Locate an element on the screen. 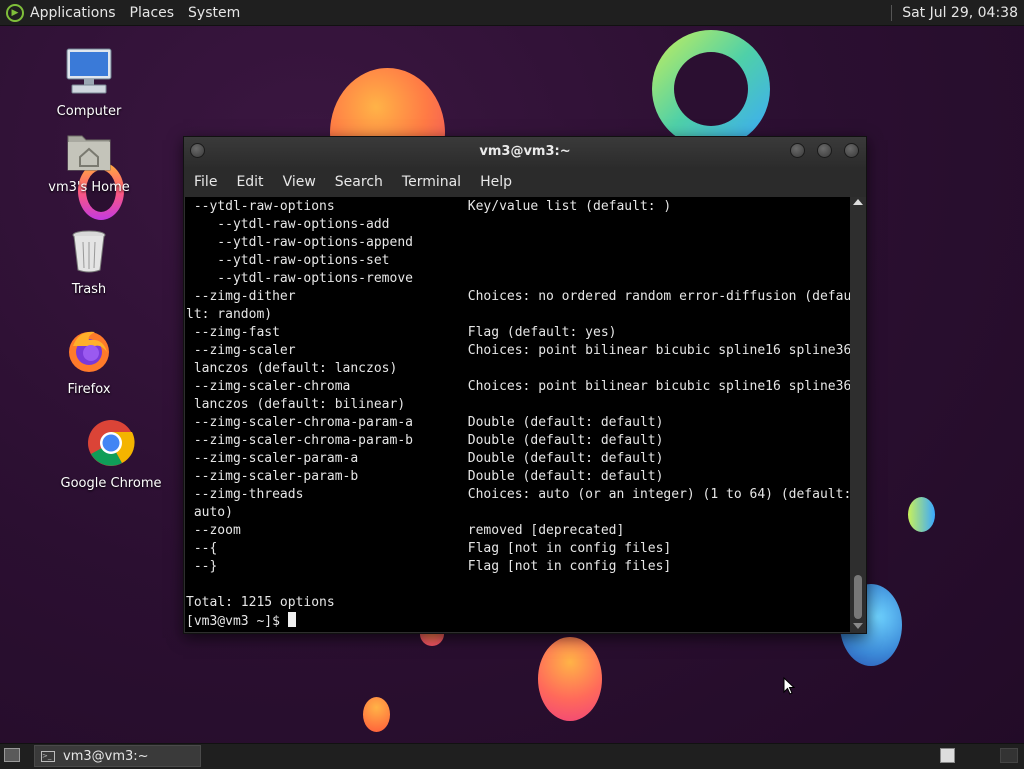 The image size is (1024, 769). taskbar-item-terminal: >_ vm3@vm3:~ is located at coordinates (117, 756).